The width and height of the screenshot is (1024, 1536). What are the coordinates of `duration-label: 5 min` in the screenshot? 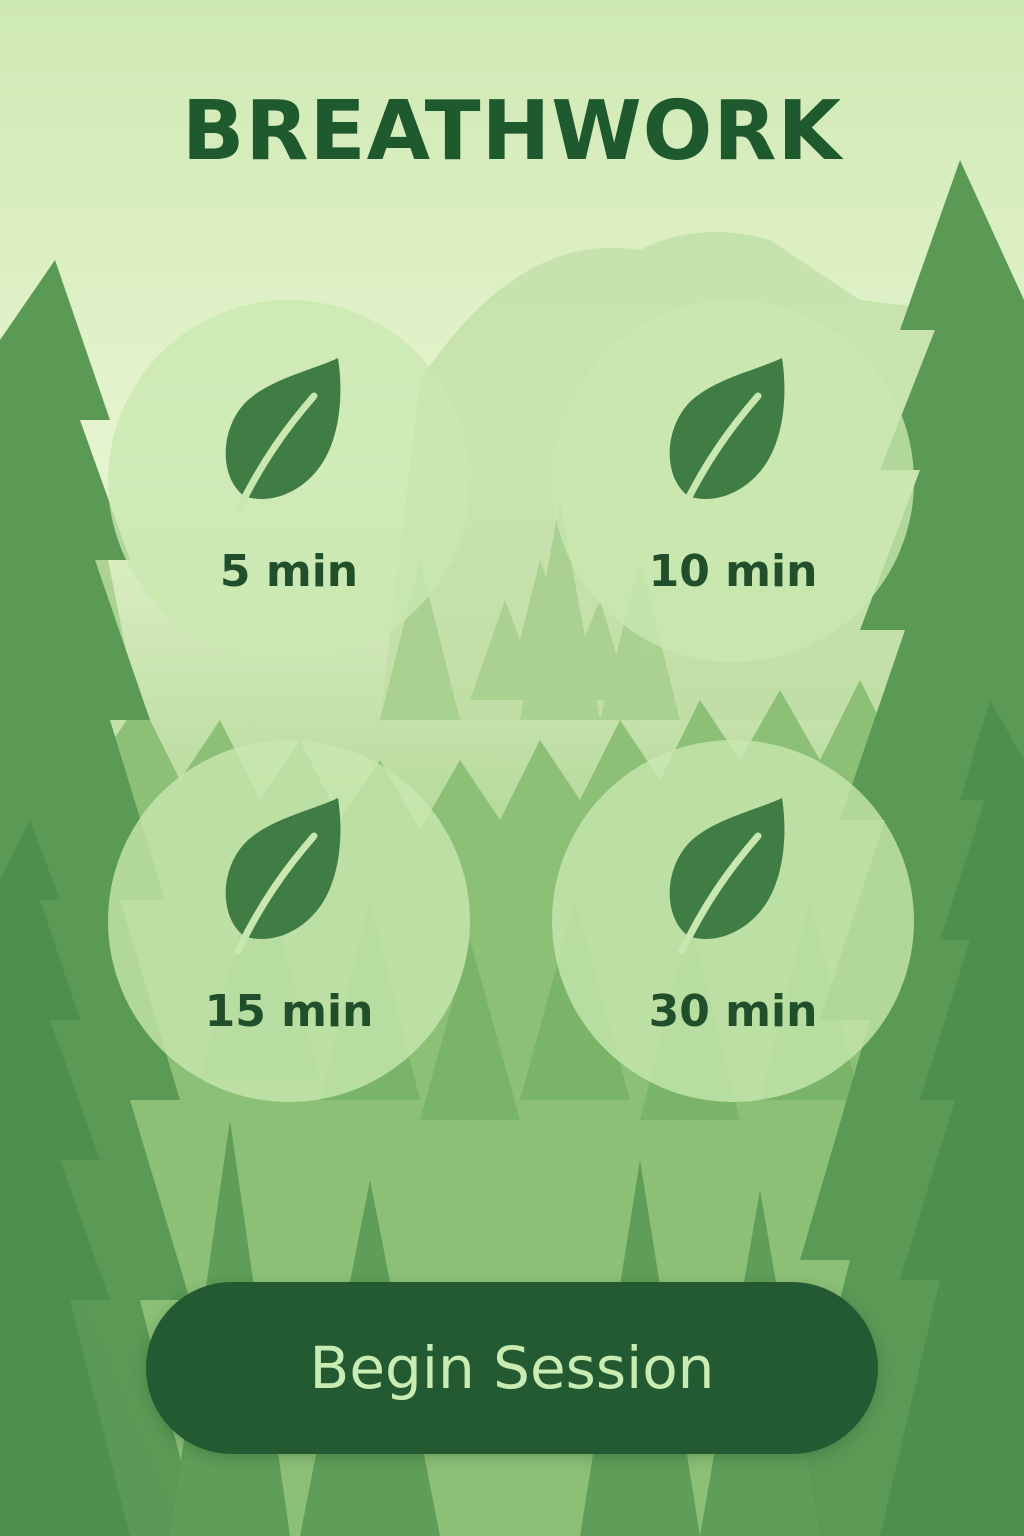 It's located at (289, 571).